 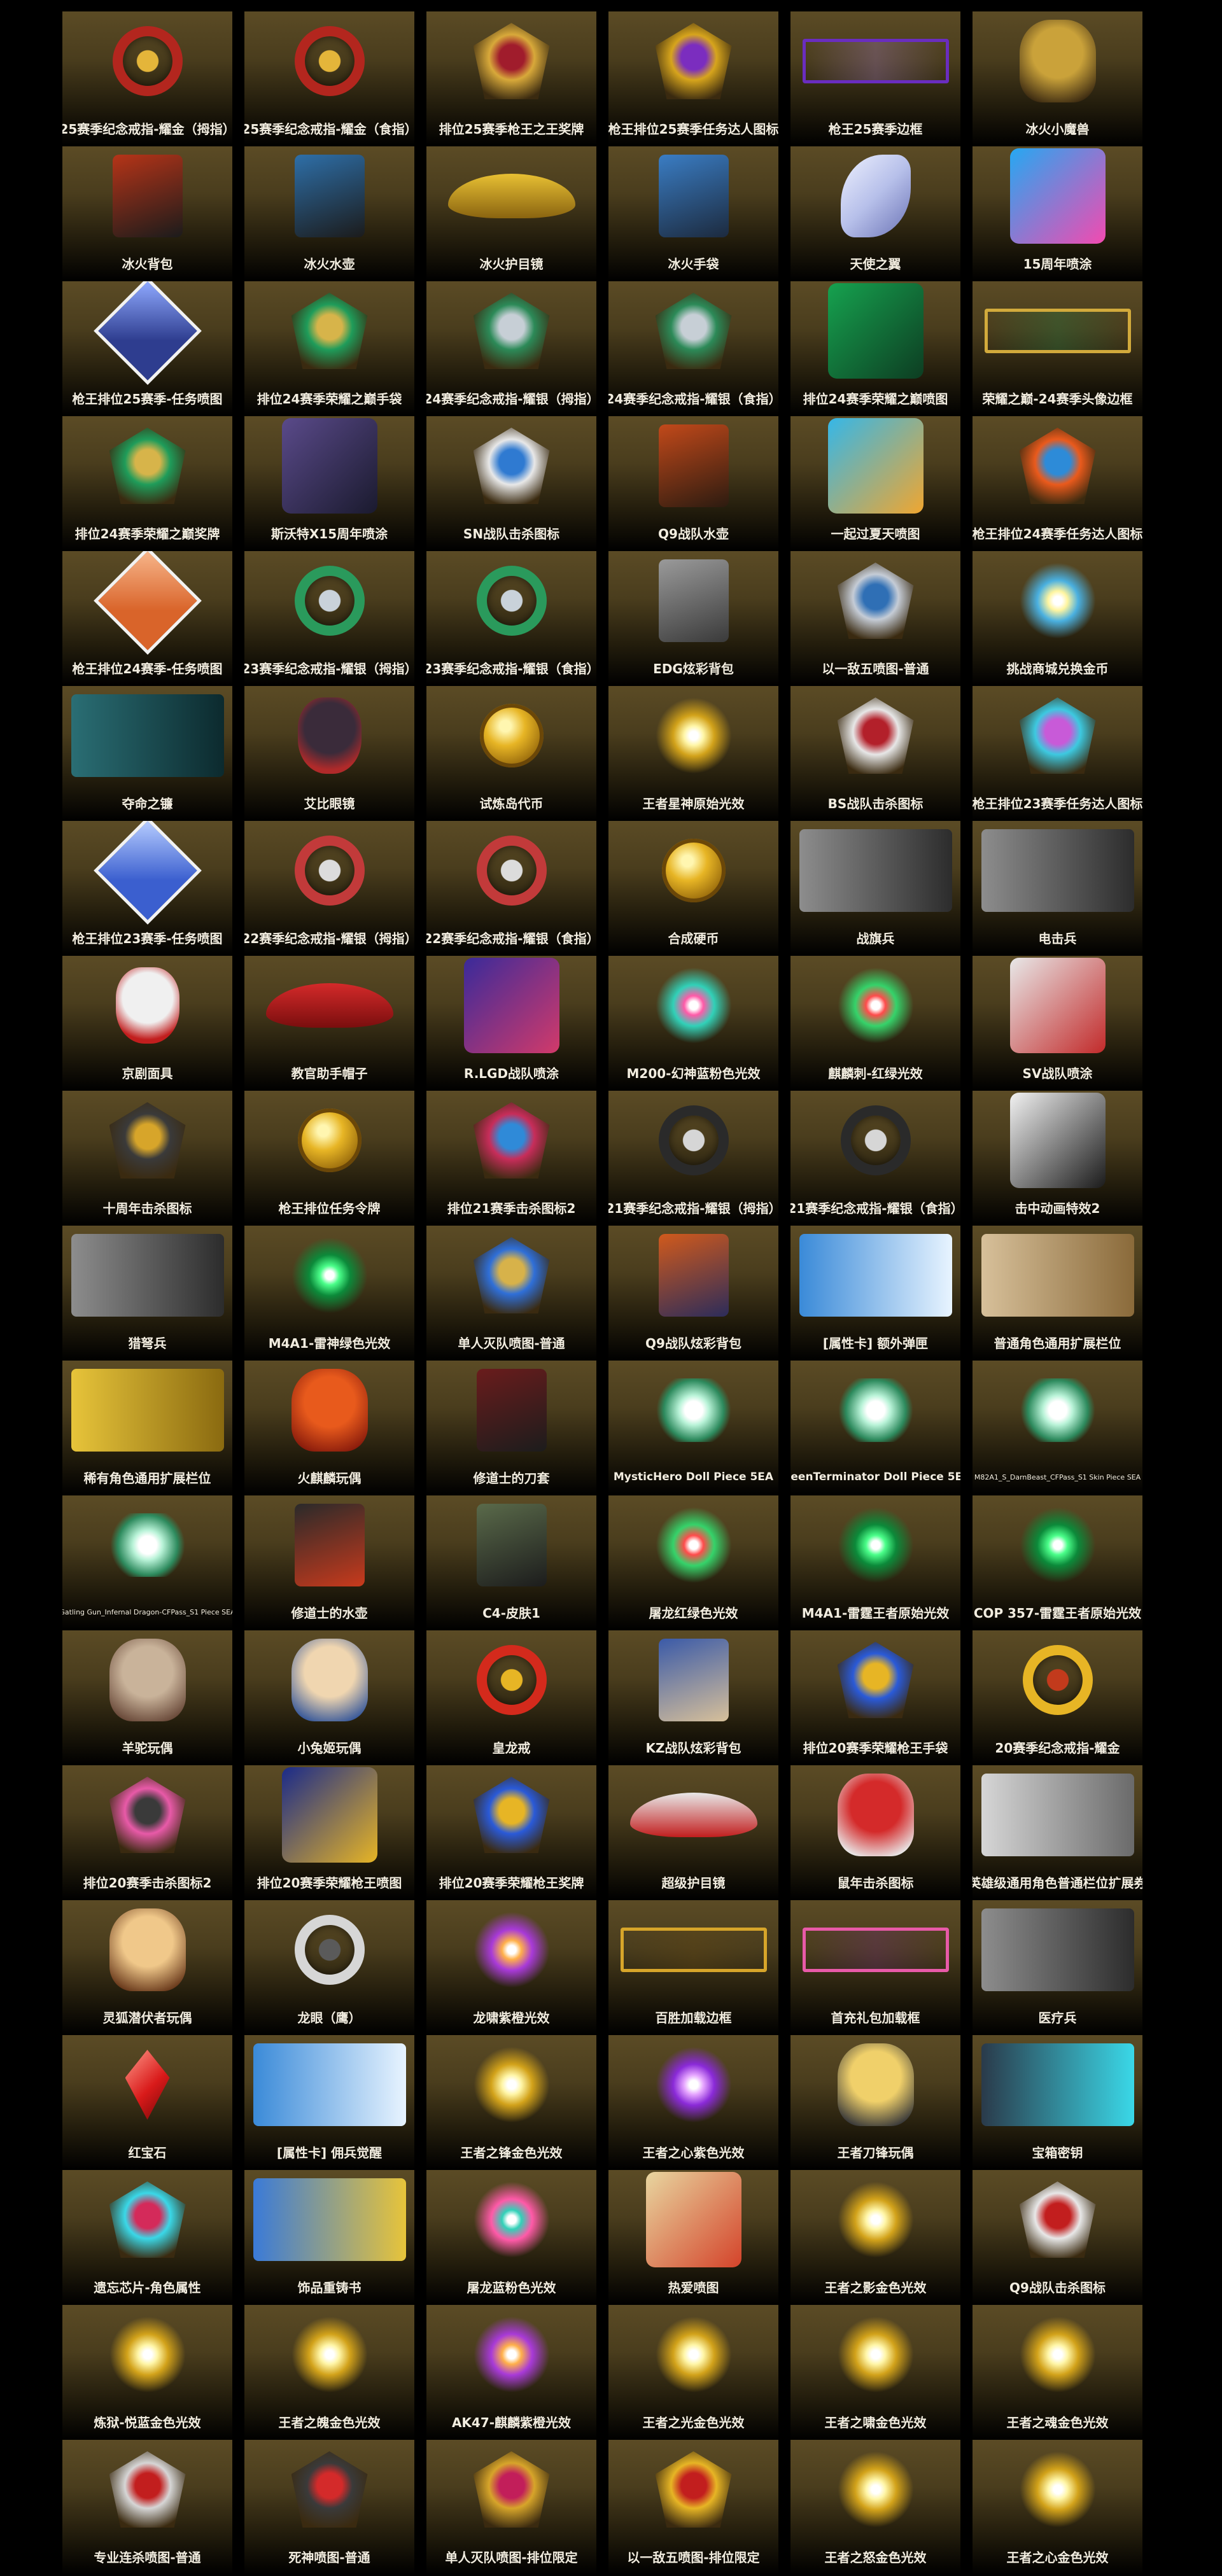 I want to click on reward-item: 炼狱-悦蓝金色光效, so click(x=147, y=2372).